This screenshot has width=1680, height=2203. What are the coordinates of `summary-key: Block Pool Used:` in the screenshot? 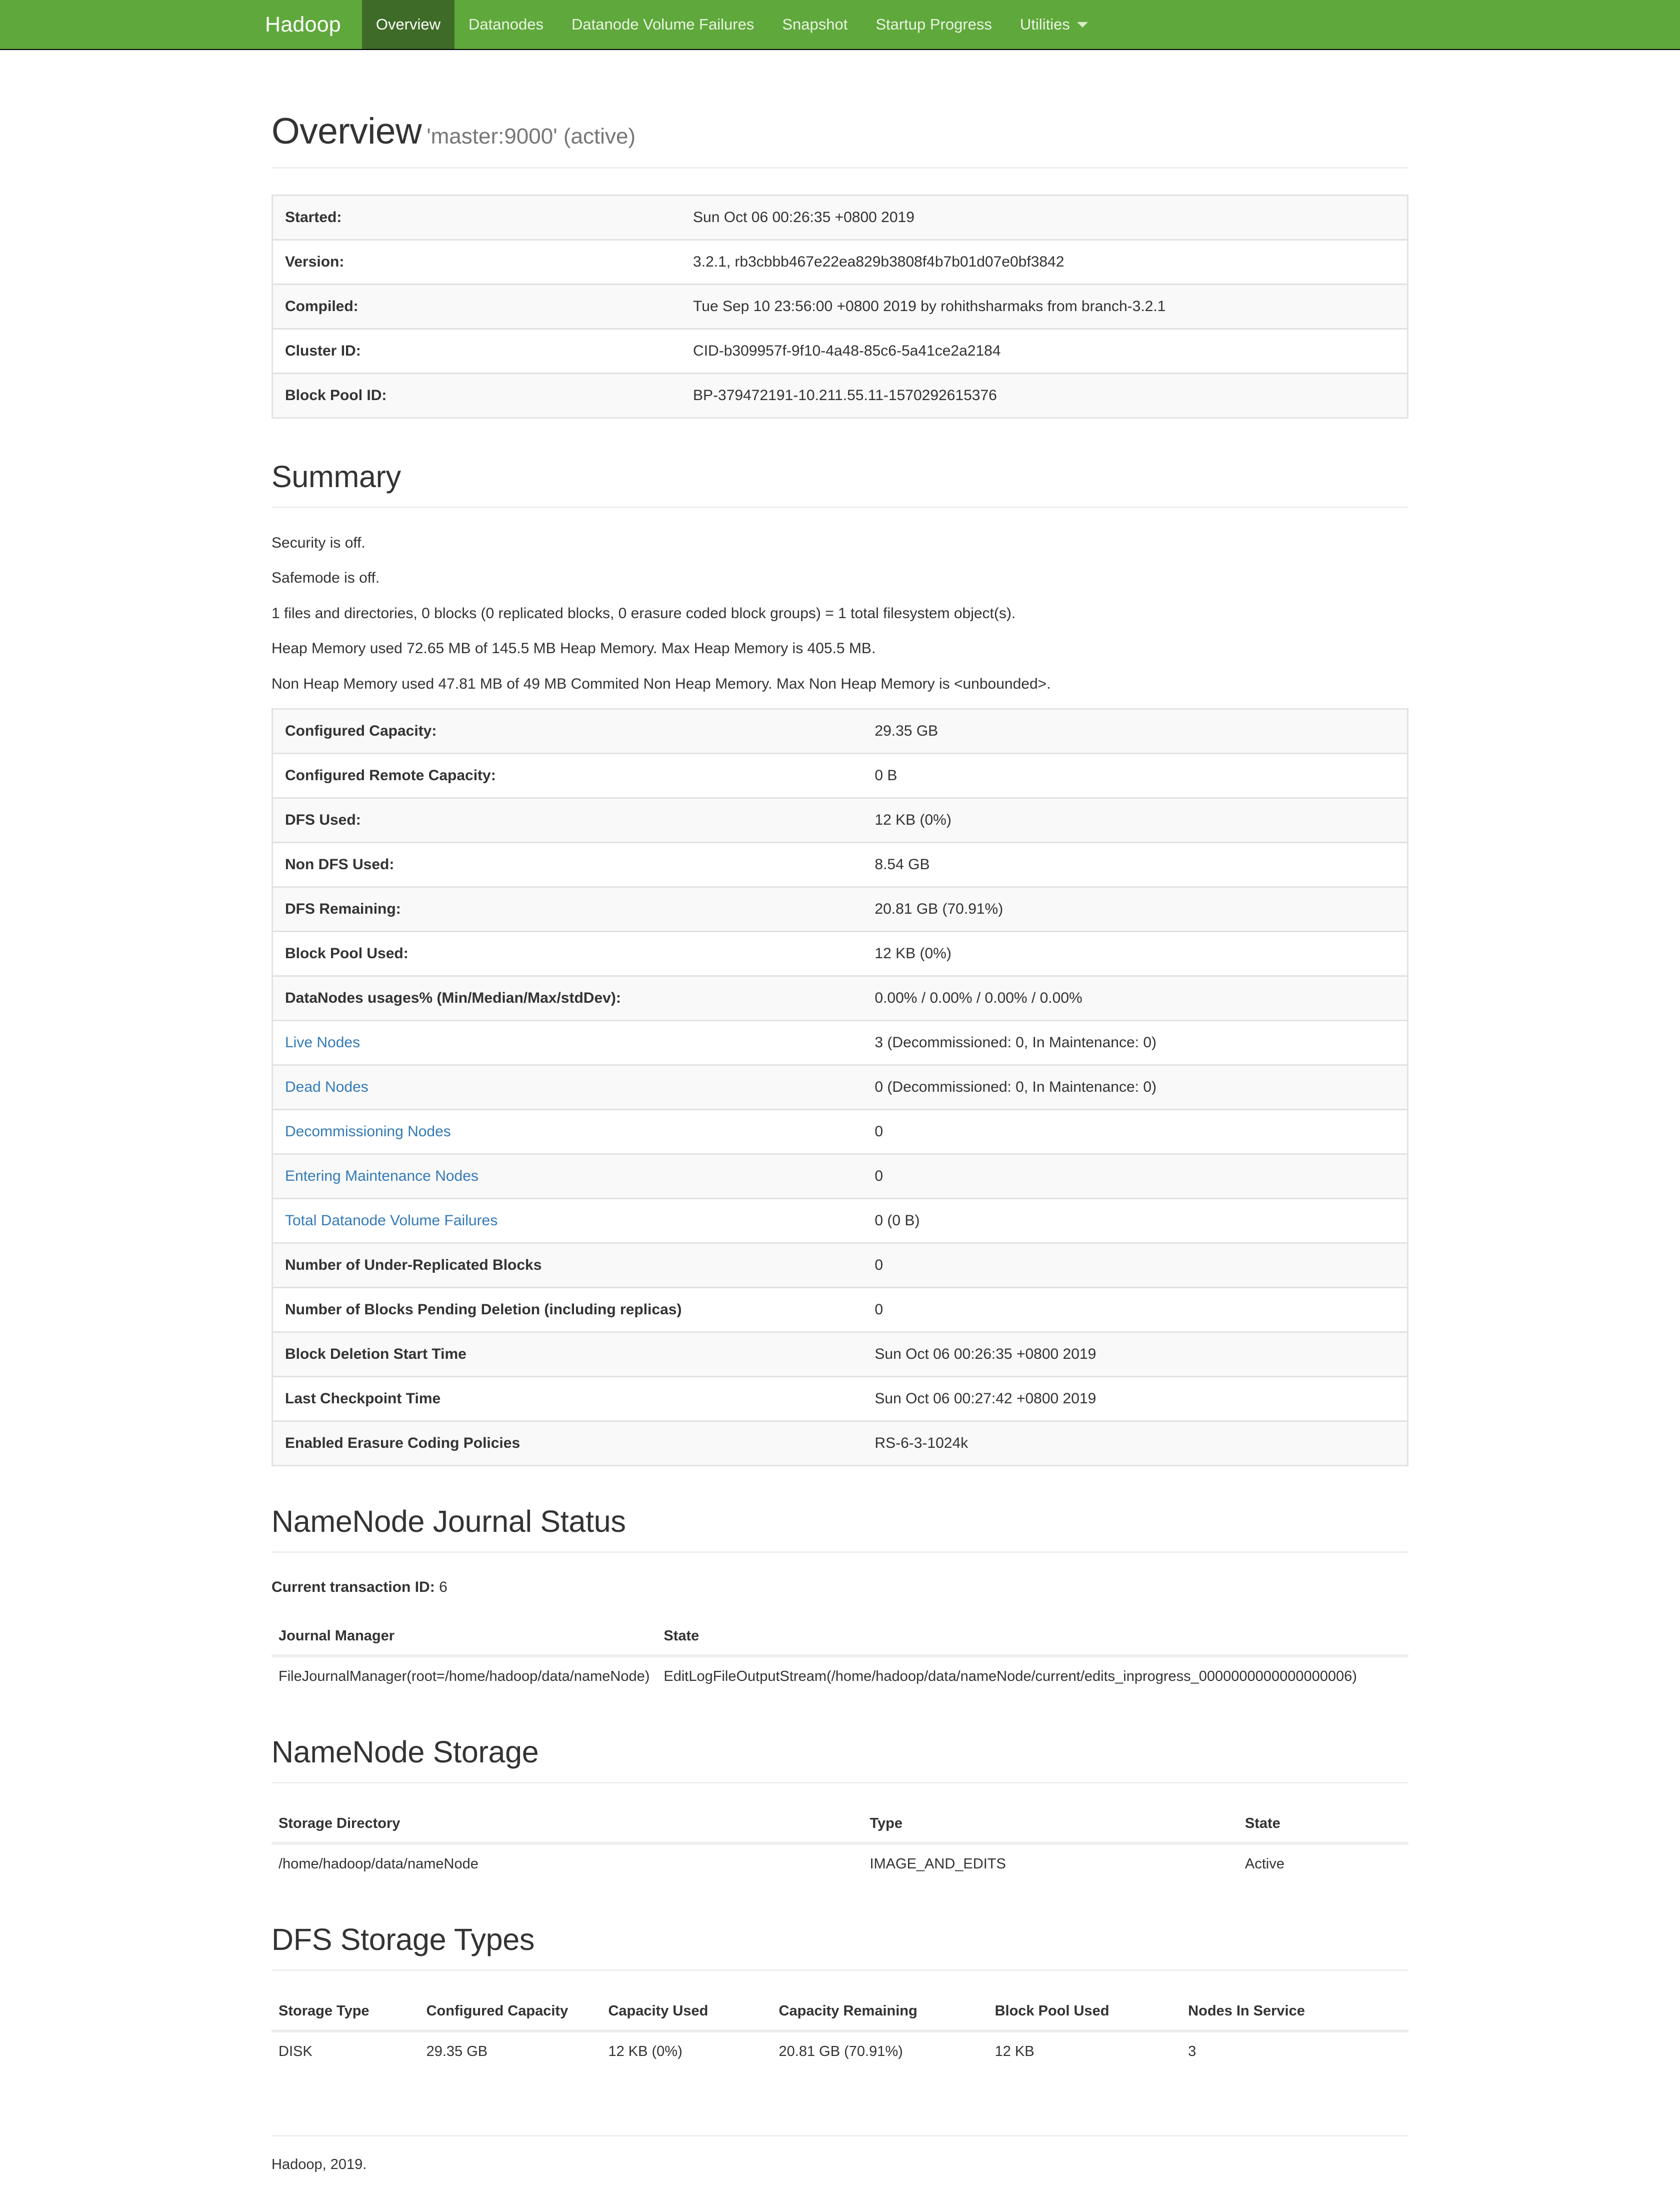 It's located at (567, 953).